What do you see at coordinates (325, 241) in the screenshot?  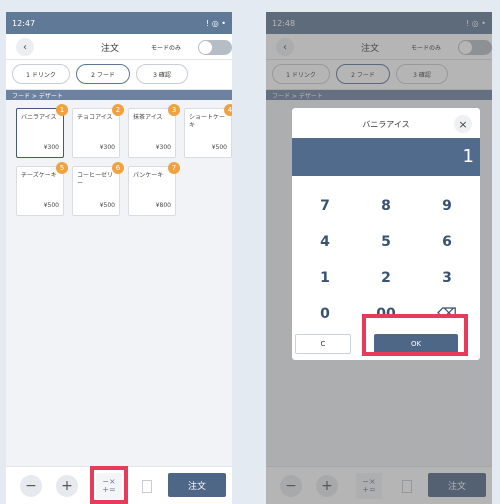 I see `key-4: 4` at bounding box center [325, 241].